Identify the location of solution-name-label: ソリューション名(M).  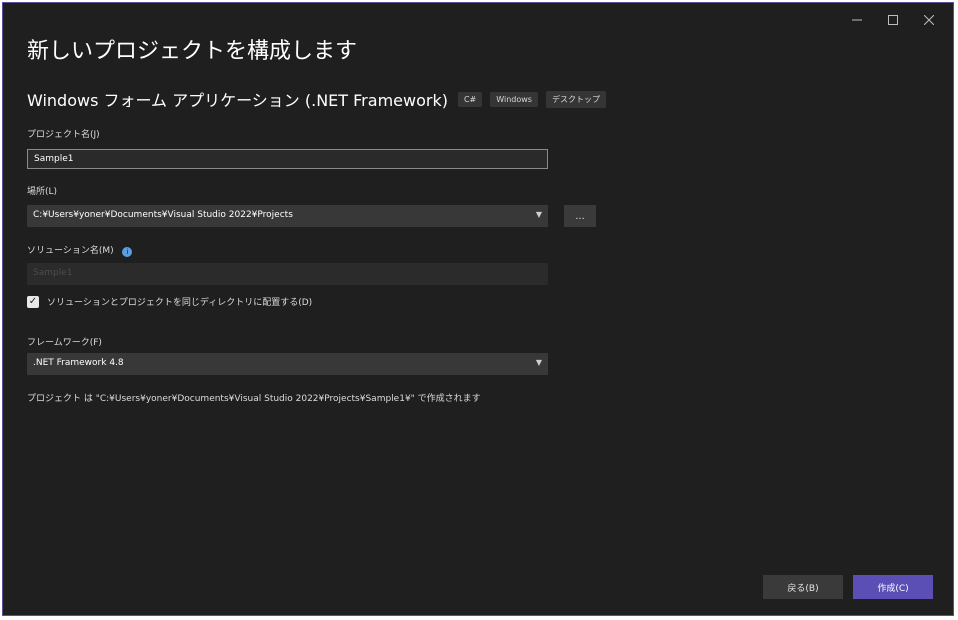
(70, 251).